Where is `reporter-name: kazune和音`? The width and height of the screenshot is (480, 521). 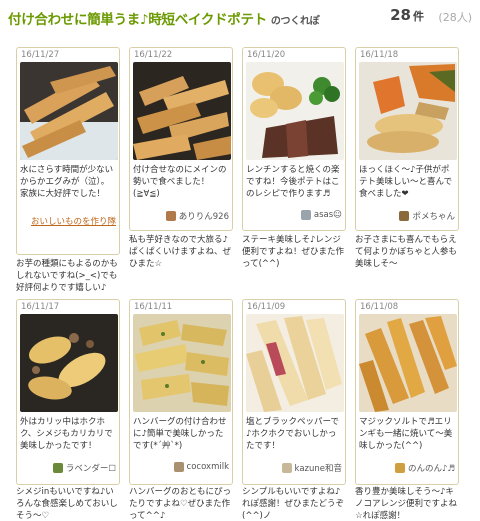
reporter-name: kazune和音 is located at coordinates (318, 468).